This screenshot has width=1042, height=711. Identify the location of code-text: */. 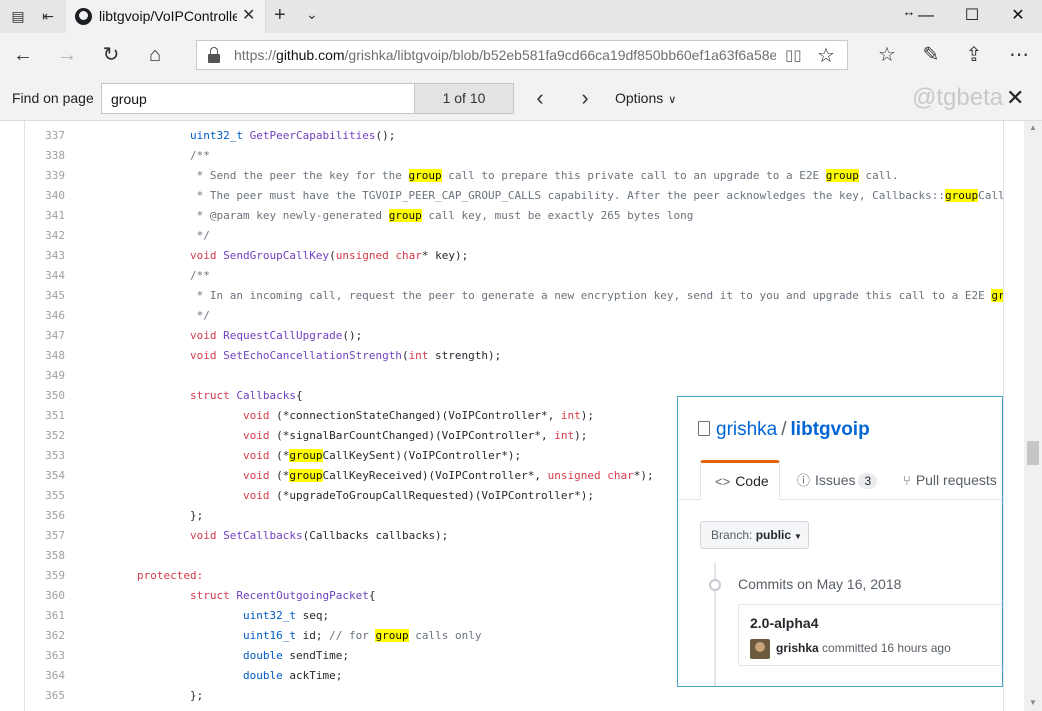
(200, 315).